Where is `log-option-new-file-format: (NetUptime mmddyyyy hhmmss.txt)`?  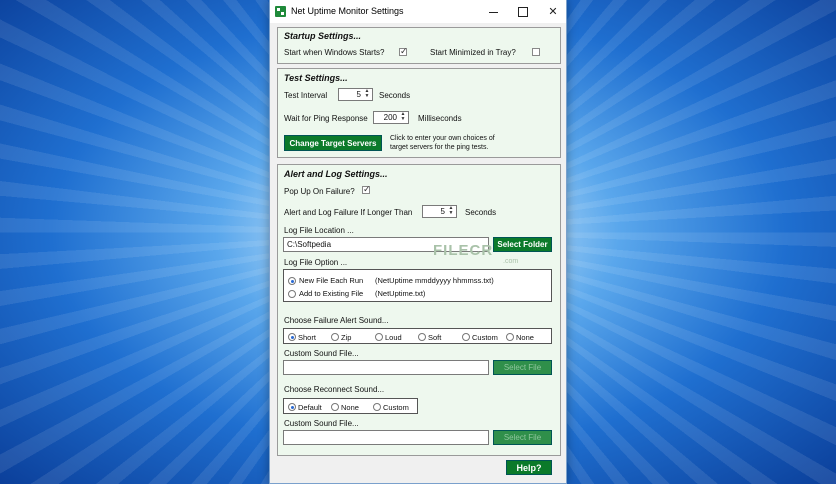
log-option-new-file-format: (NetUptime mmddyyyy hhmmss.txt) is located at coordinates (434, 280).